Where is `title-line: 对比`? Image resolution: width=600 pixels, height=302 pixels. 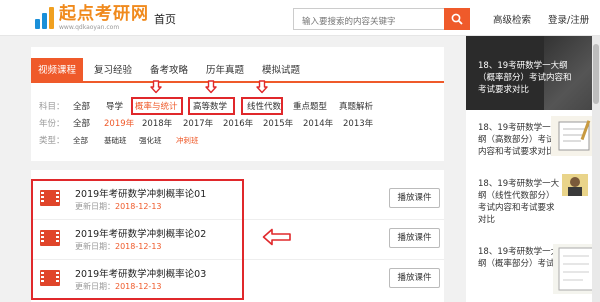
title-line: 对比 is located at coordinates (487, 220).